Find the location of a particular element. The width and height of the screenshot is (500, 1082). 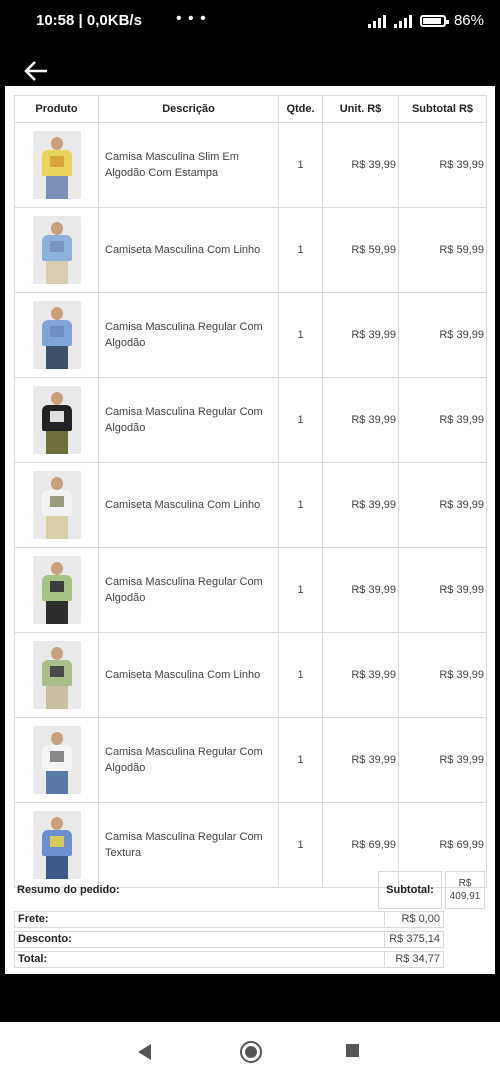

desconto-value: R$ 375,14 is located at coordinates (413, 939).